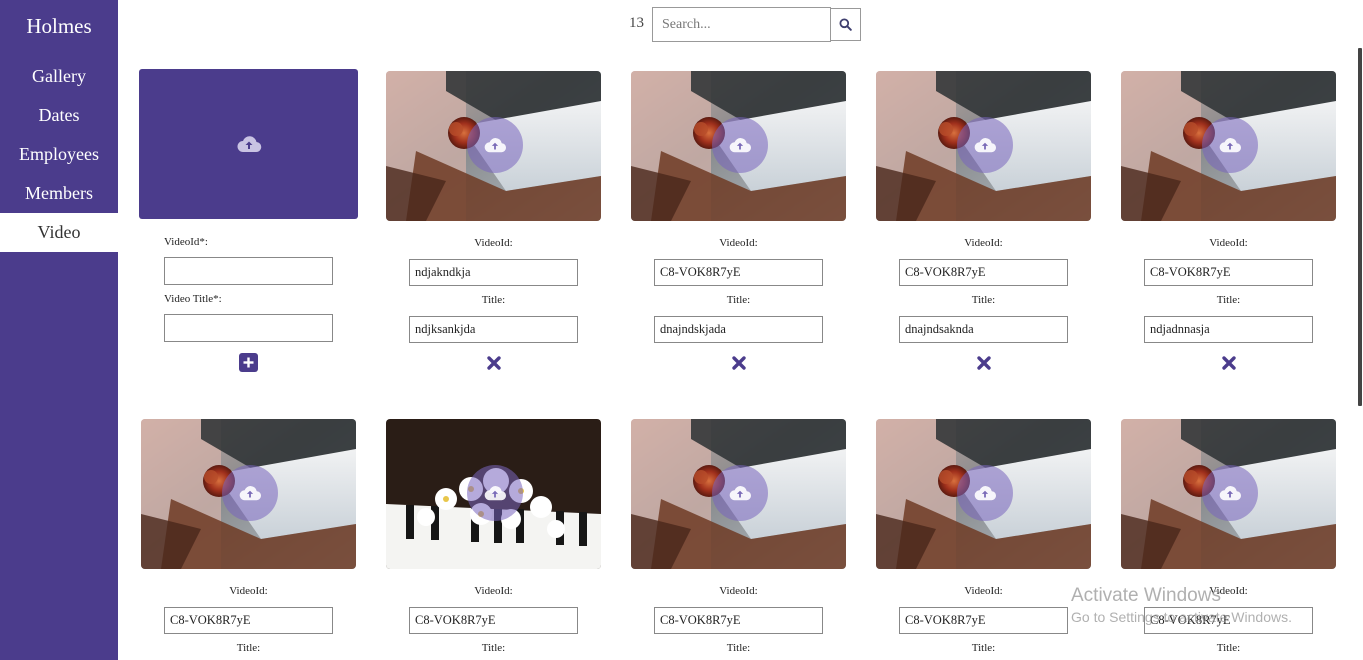 The image size is (1363, 660). I want to click on plus-icon, so click(248, 362).